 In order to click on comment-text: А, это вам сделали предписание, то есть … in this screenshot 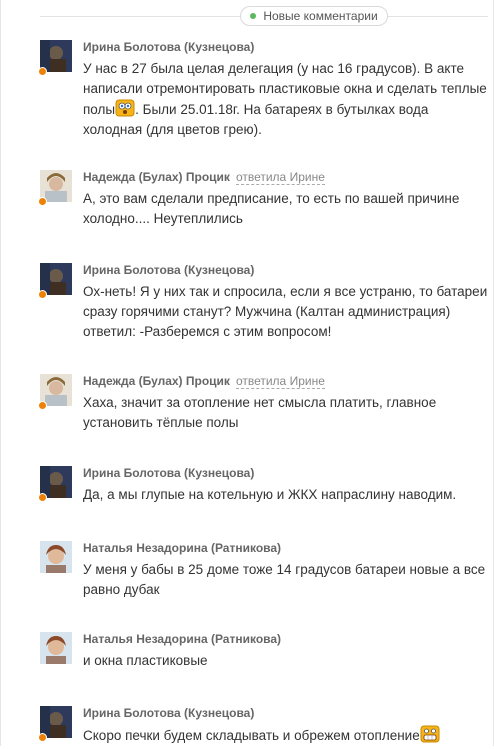, I will do `click(271, 208)`.